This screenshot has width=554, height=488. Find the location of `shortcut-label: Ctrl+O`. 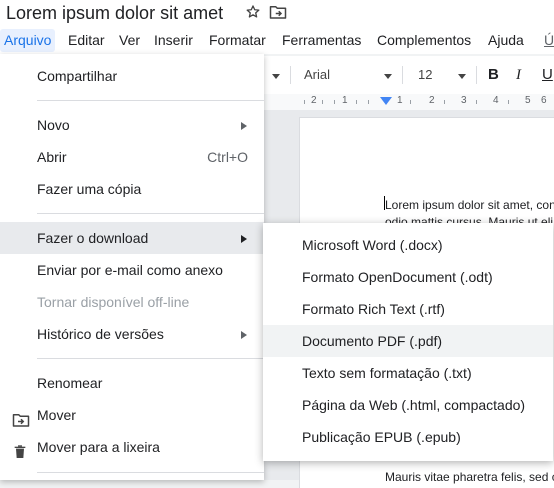

shortcut-label: Ctrl+O is located at coordinates (227, 157).